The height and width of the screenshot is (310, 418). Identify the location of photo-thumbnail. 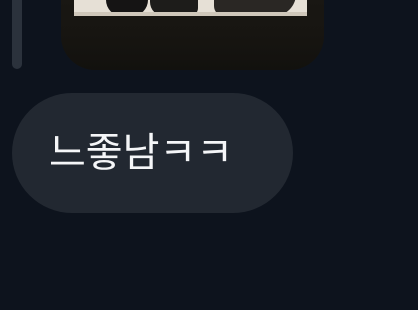
(190, 8).